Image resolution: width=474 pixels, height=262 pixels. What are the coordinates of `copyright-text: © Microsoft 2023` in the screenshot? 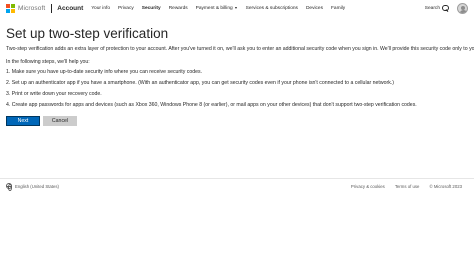 It's located at (445, 186).